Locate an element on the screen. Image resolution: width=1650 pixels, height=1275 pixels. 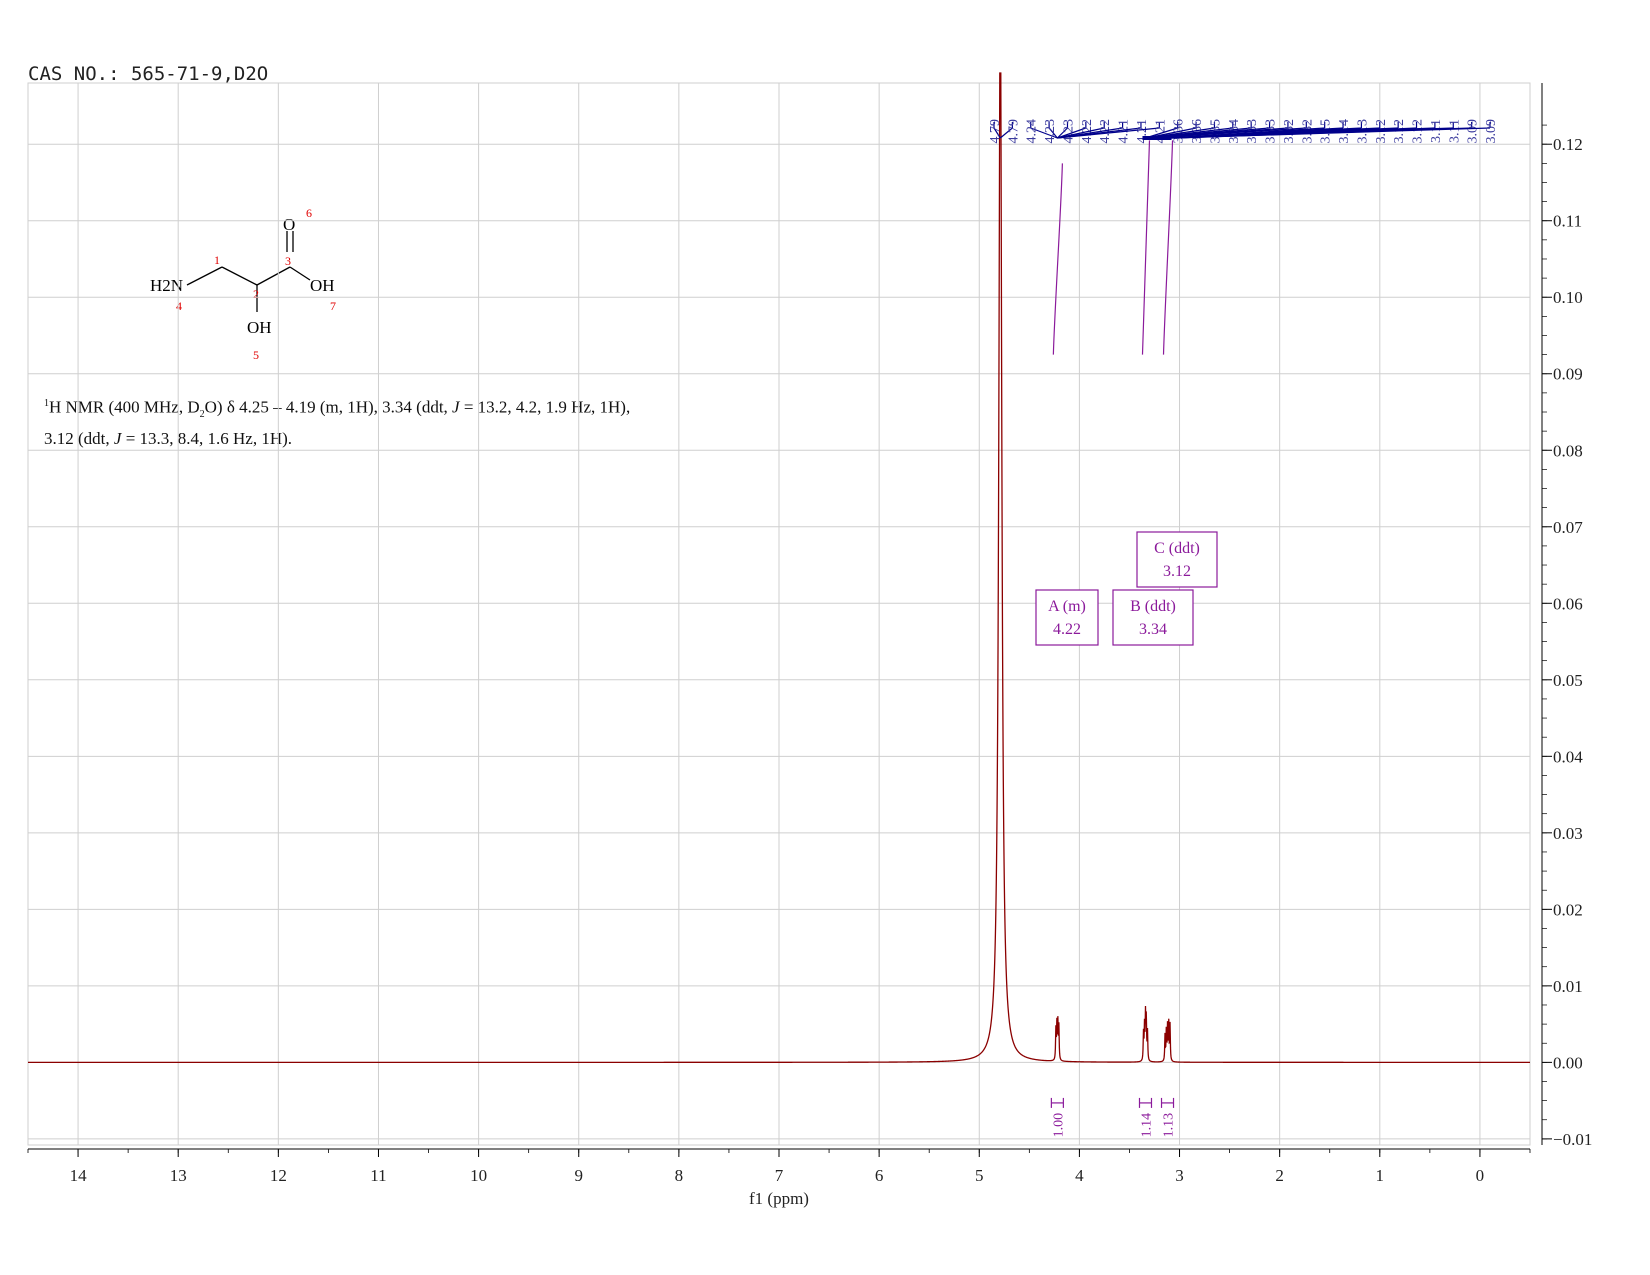
x-tick-label: 14 is located at coordinates (79, 1175).